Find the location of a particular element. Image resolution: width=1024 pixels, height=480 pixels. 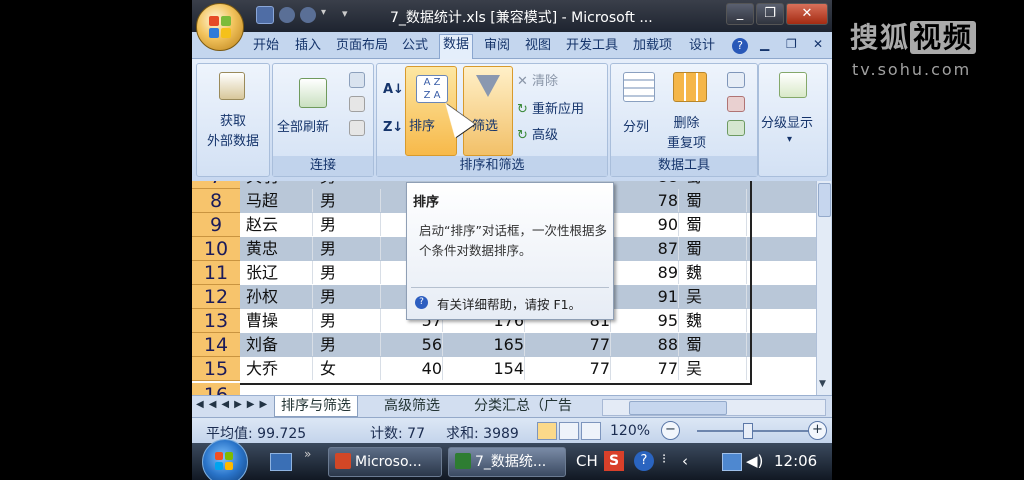

advanced-button: ↻ 高级 is located at coordinates (537, 133).